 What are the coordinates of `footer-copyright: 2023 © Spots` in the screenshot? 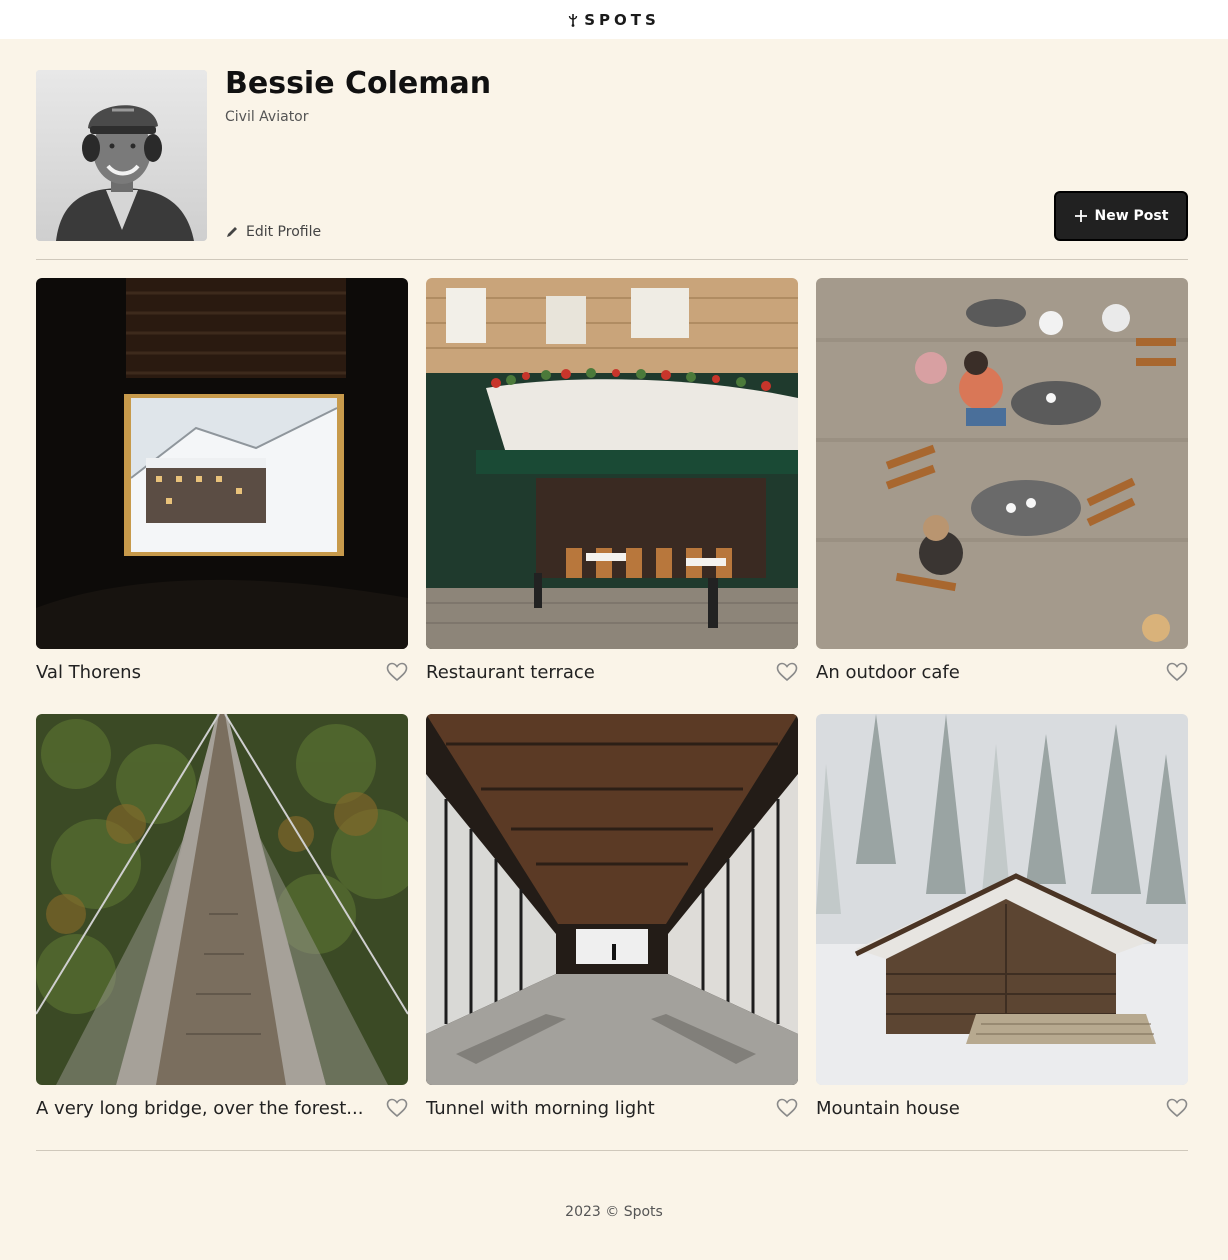 It's located at (614, 1212).